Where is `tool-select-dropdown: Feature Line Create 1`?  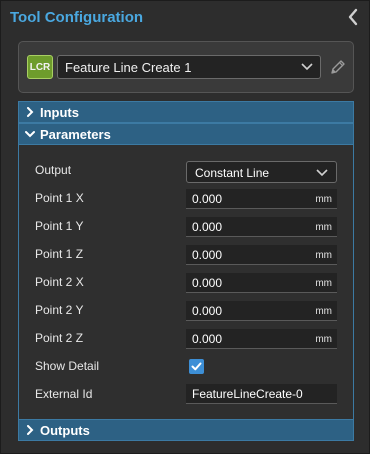 tool-select-dropdown: Feature Line Create 1 is located at coordinates (189, 67).